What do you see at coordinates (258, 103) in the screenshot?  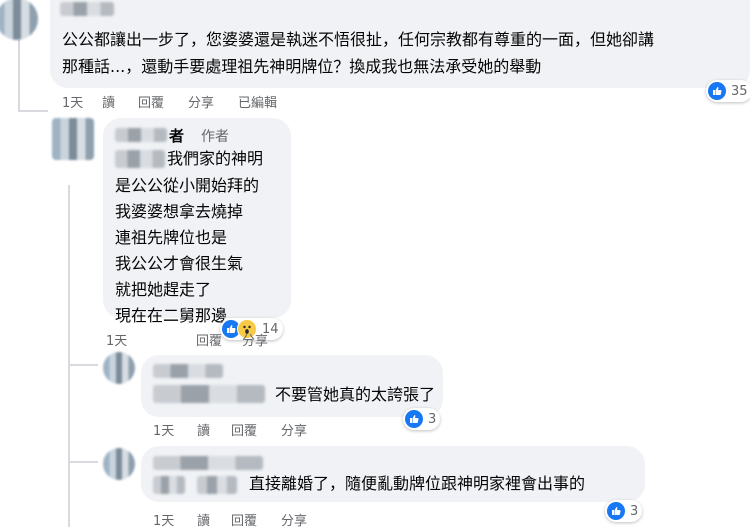 I see `edited-label: 已編輯` at bounding box center [258, 103].